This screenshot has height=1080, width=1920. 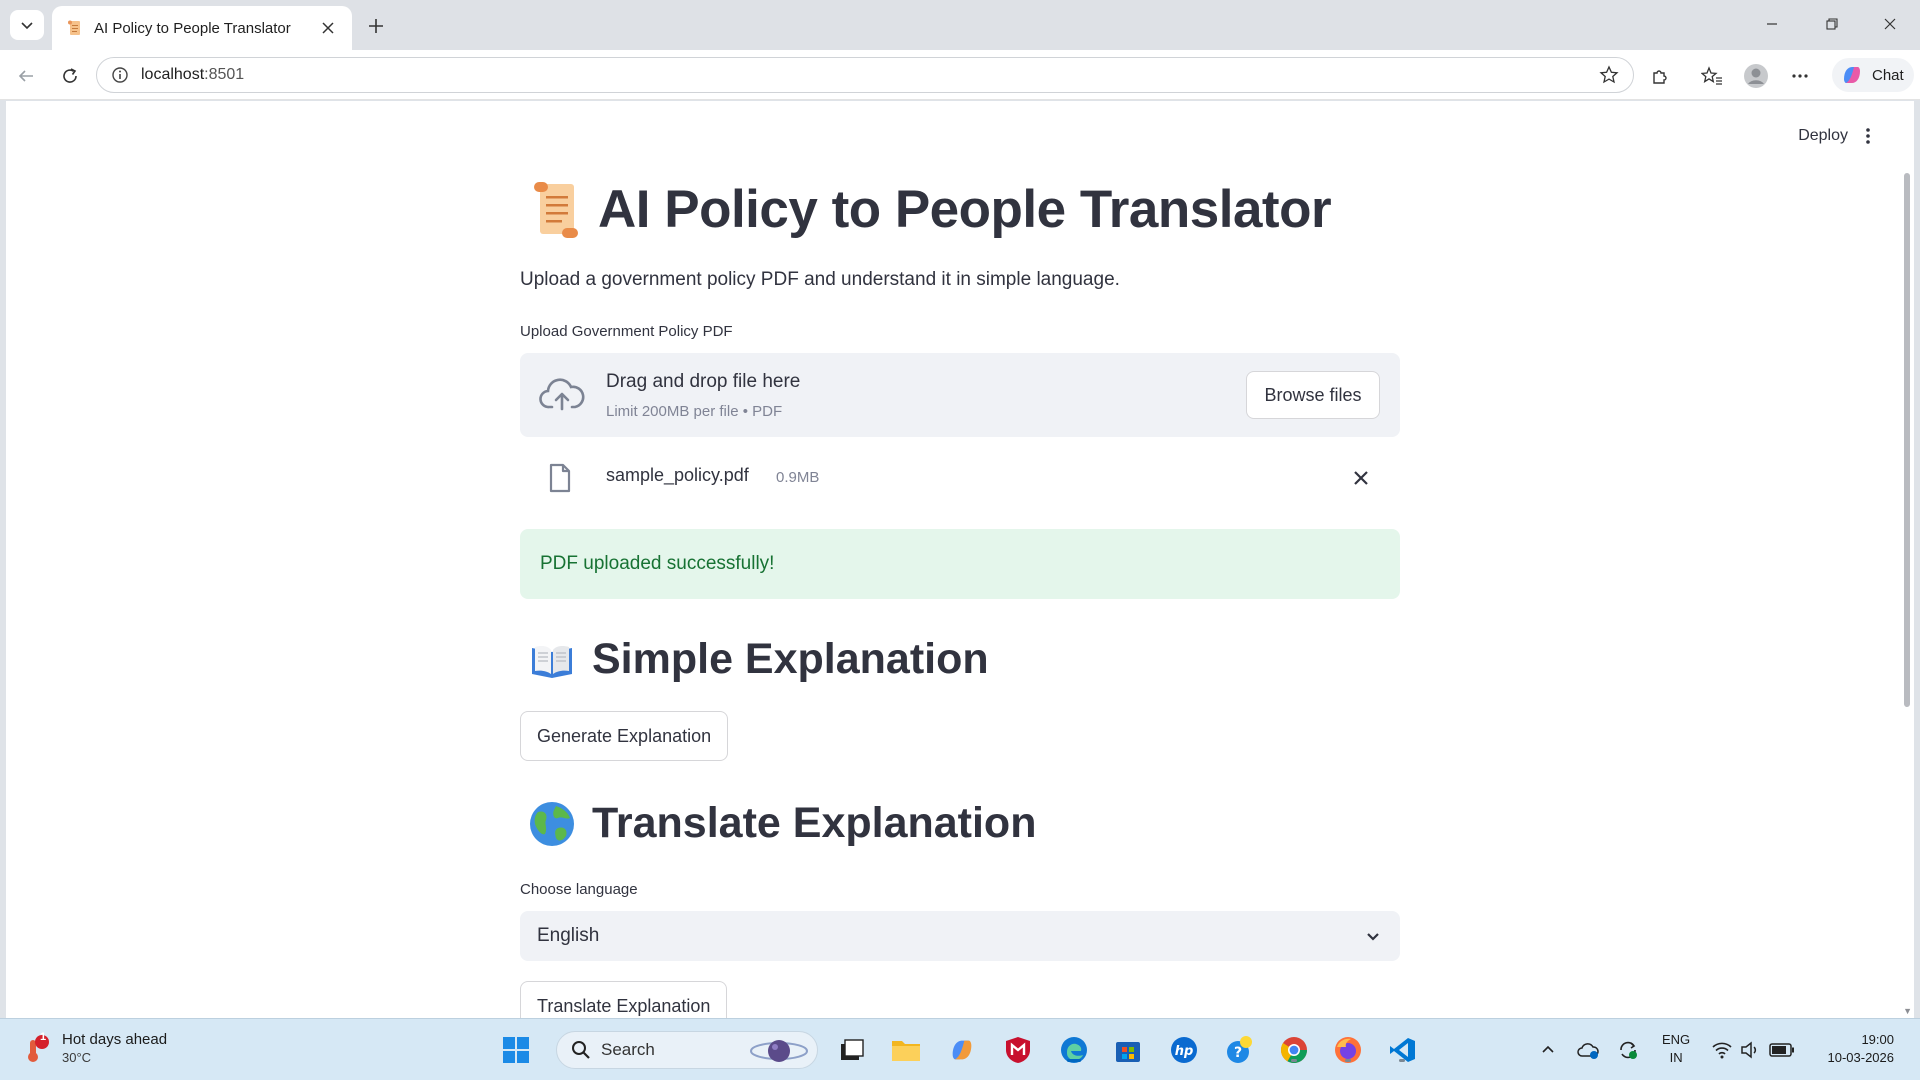 I want to click on dropzone-limit: Limit 200MB per file • PDF, so click(x=694, y=411).